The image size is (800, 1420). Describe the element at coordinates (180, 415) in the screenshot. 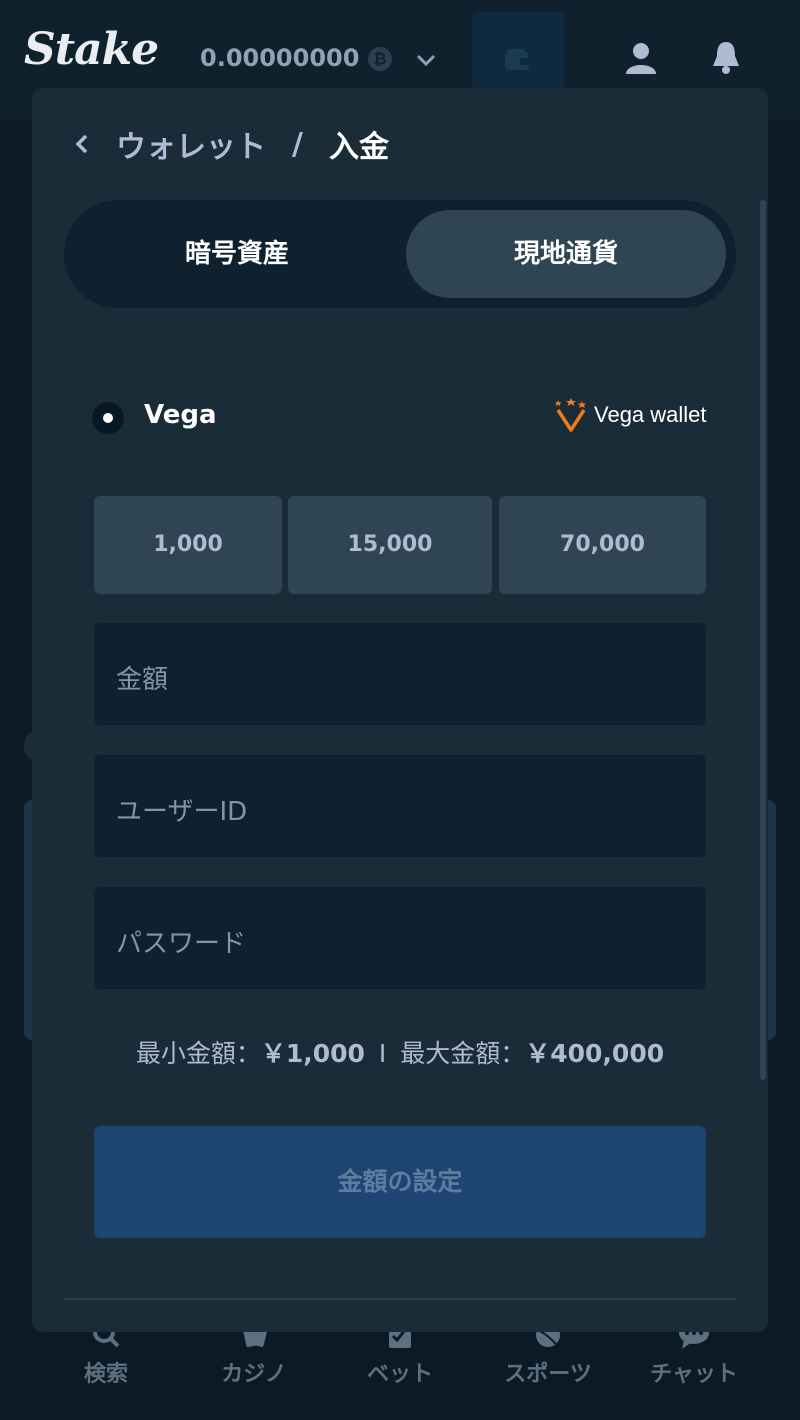

I see `method-name: Vega` at that location.